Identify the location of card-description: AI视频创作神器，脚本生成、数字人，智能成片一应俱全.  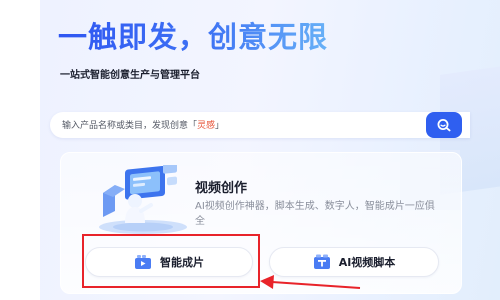
(315, 214).